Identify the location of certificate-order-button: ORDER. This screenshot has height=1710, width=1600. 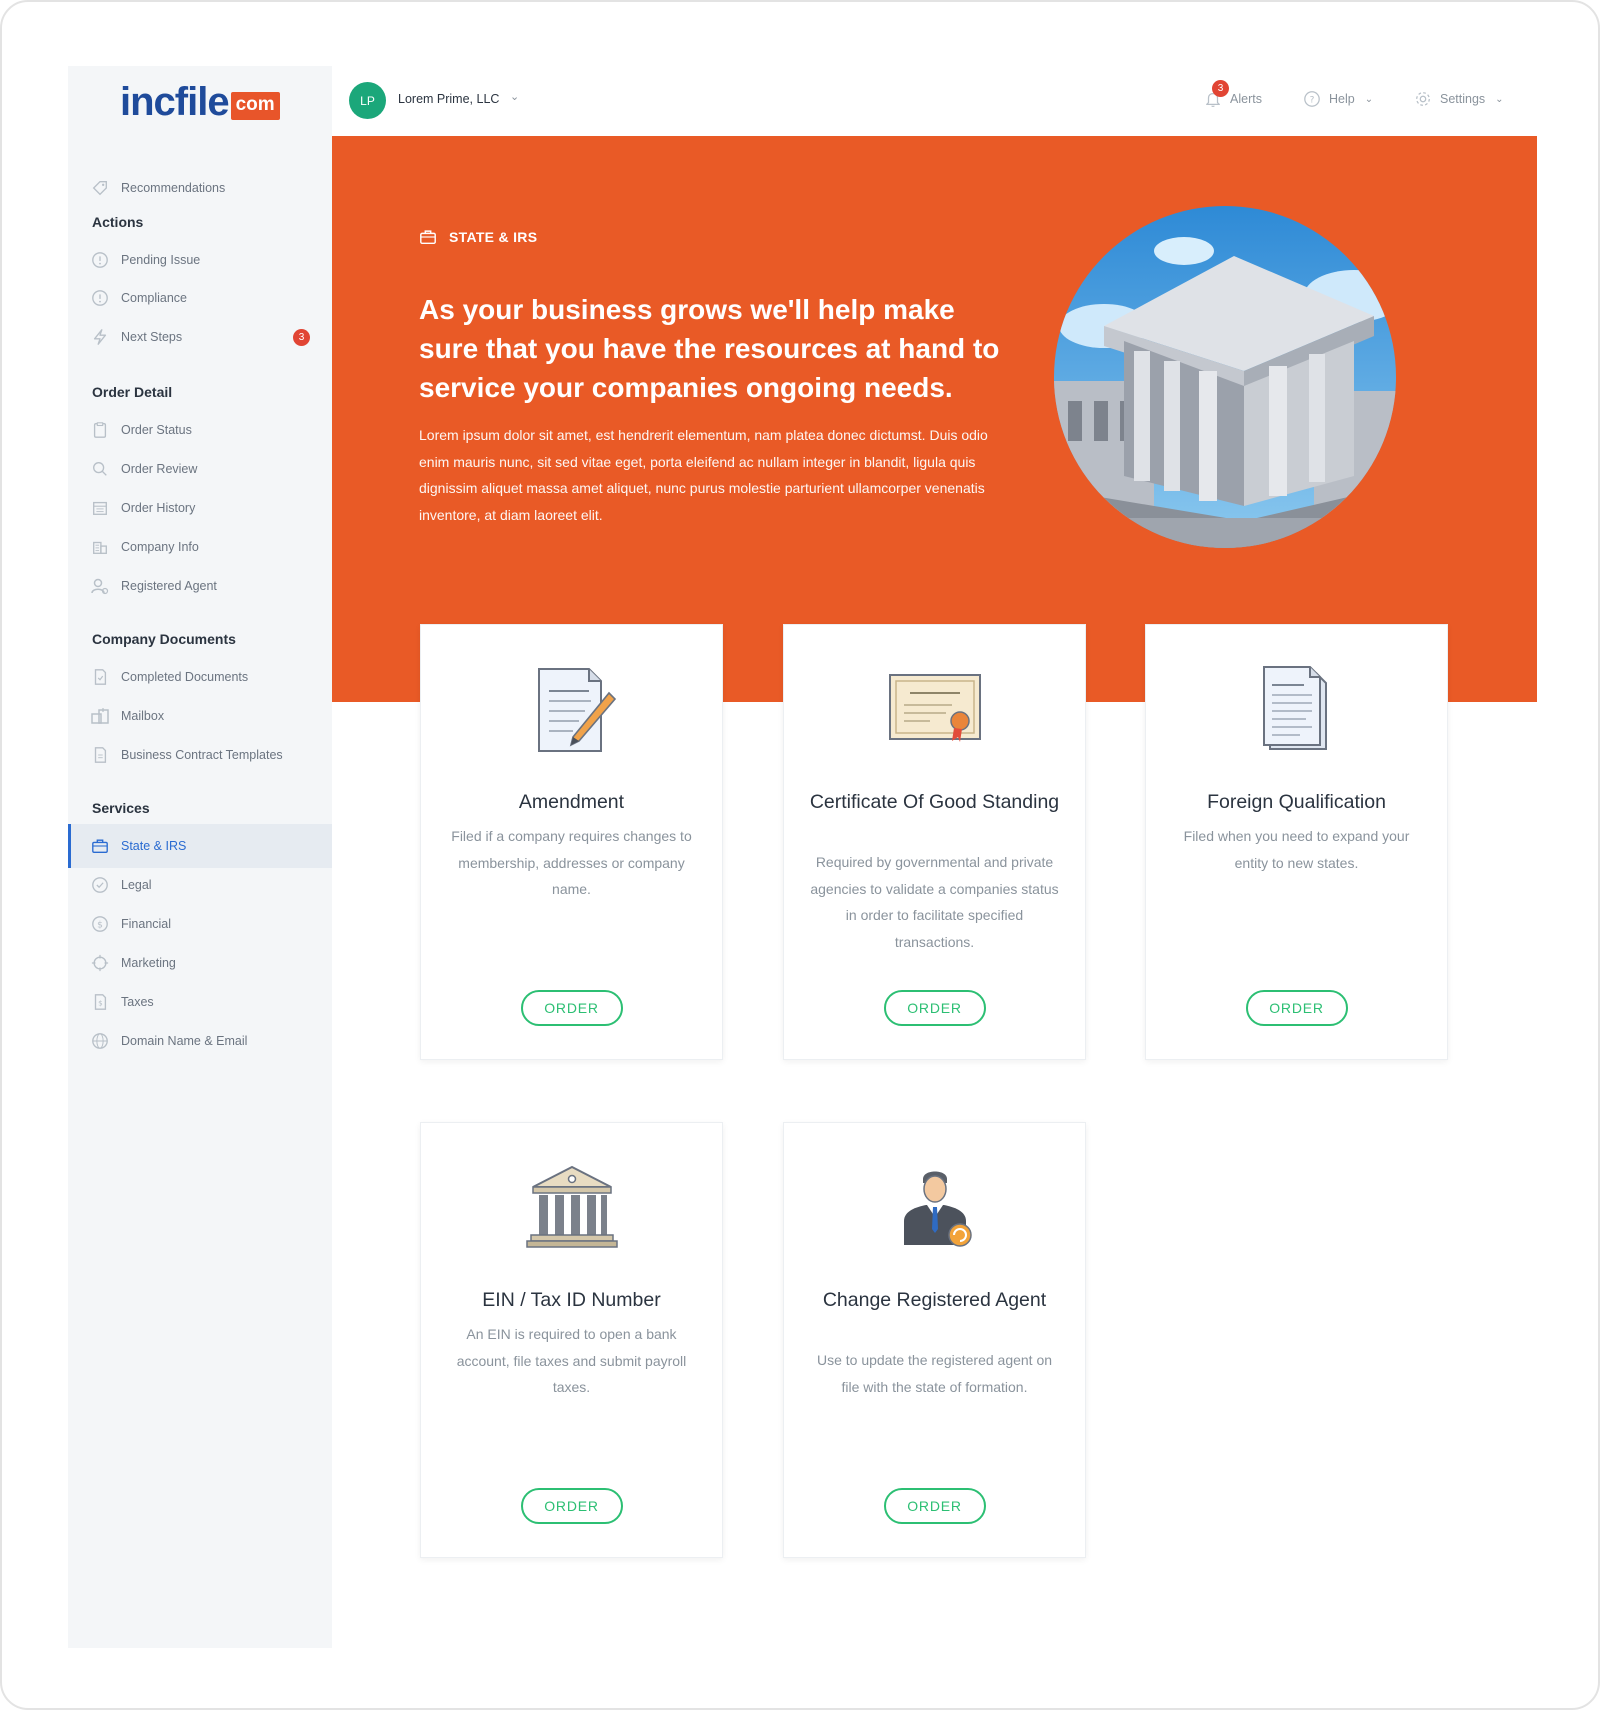
(934, 1008).